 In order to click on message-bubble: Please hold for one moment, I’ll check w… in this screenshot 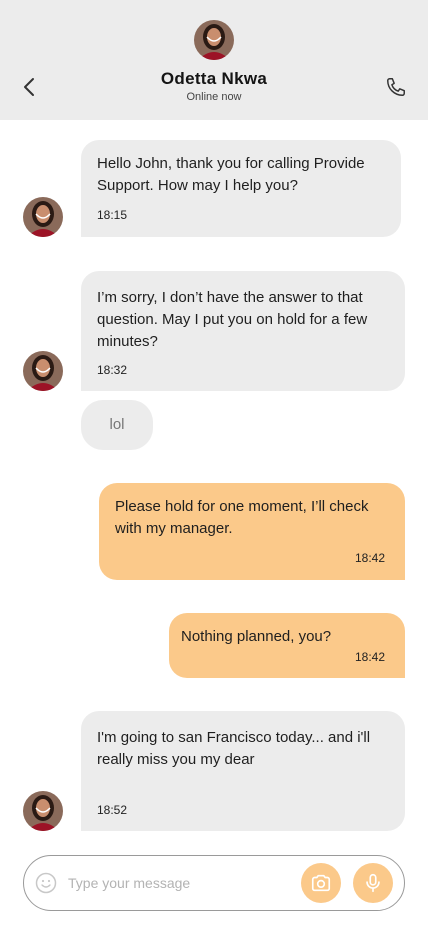, I will do `click(252, 531)`.